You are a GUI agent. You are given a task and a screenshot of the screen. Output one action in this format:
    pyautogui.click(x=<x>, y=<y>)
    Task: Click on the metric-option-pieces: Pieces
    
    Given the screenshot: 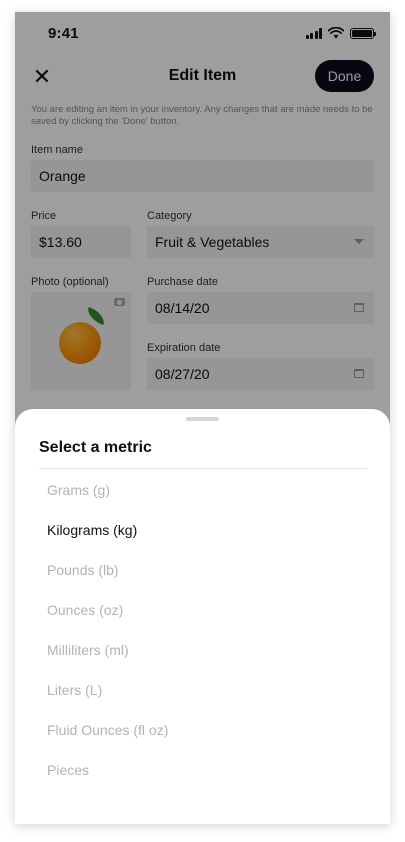 What is the action you would take?
    pyautogui.click(x=202, y=770)
    